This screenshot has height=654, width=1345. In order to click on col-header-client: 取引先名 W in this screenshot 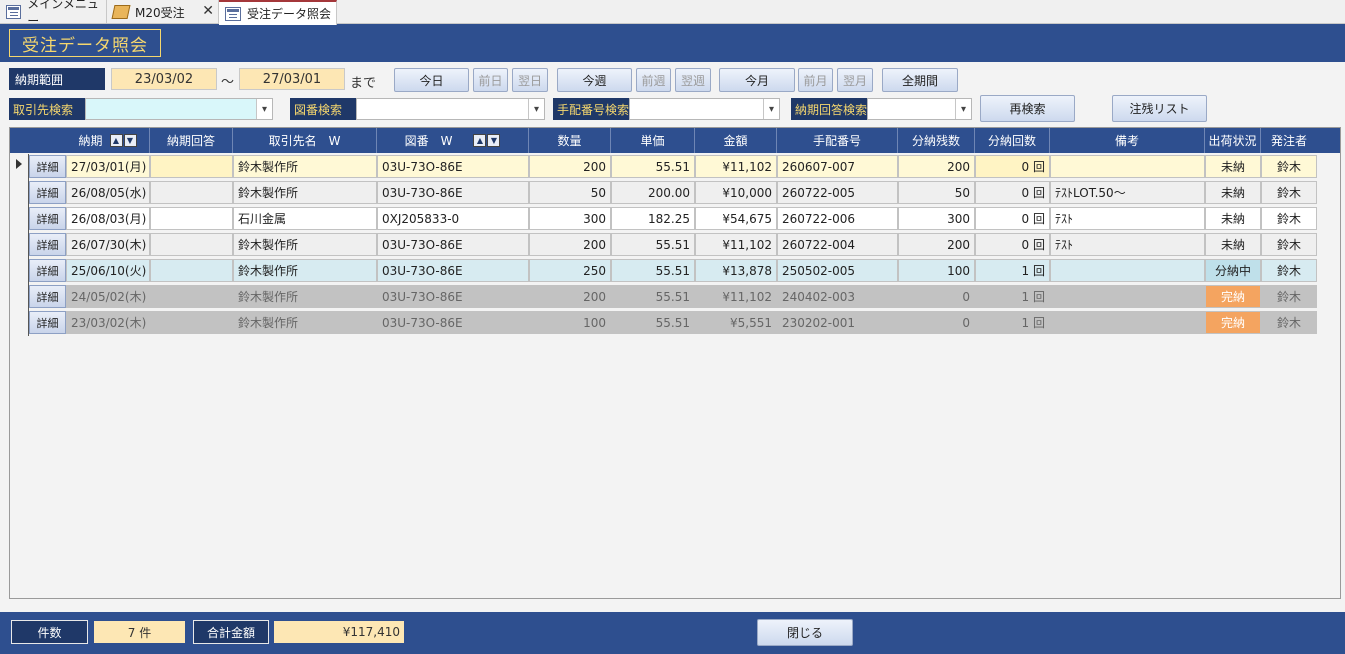, I will do `click(305, 140)`.